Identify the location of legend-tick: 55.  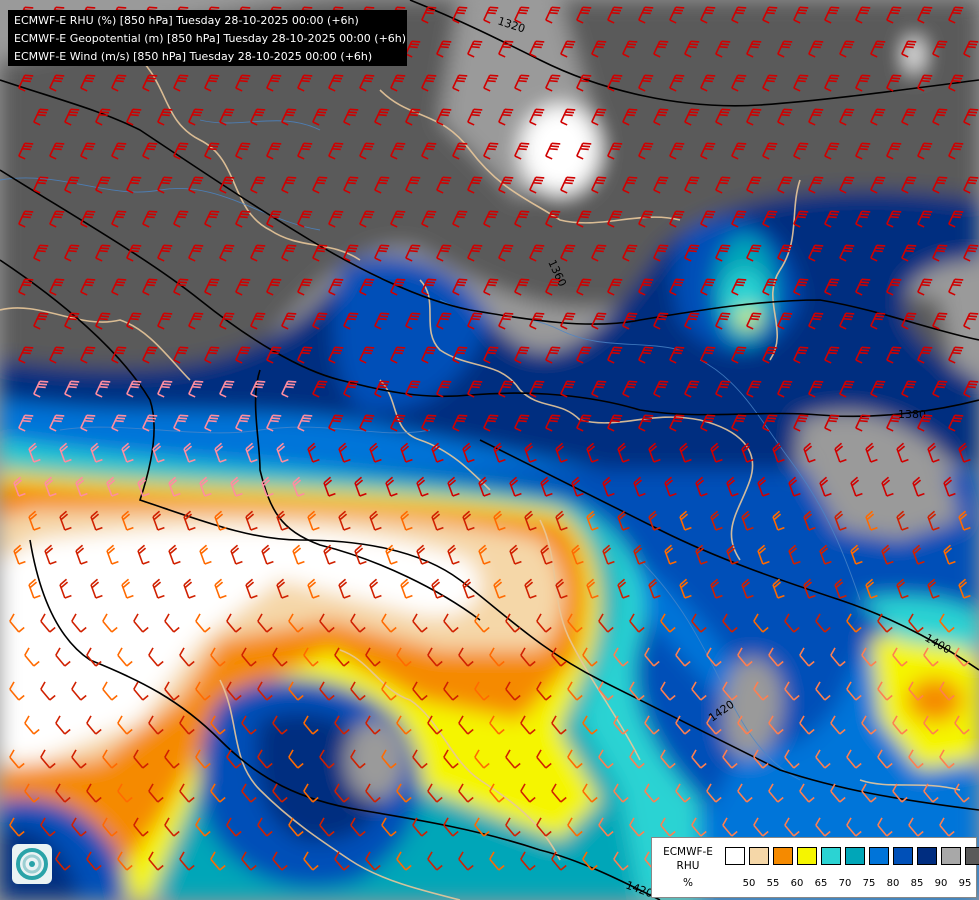
(773, 883).